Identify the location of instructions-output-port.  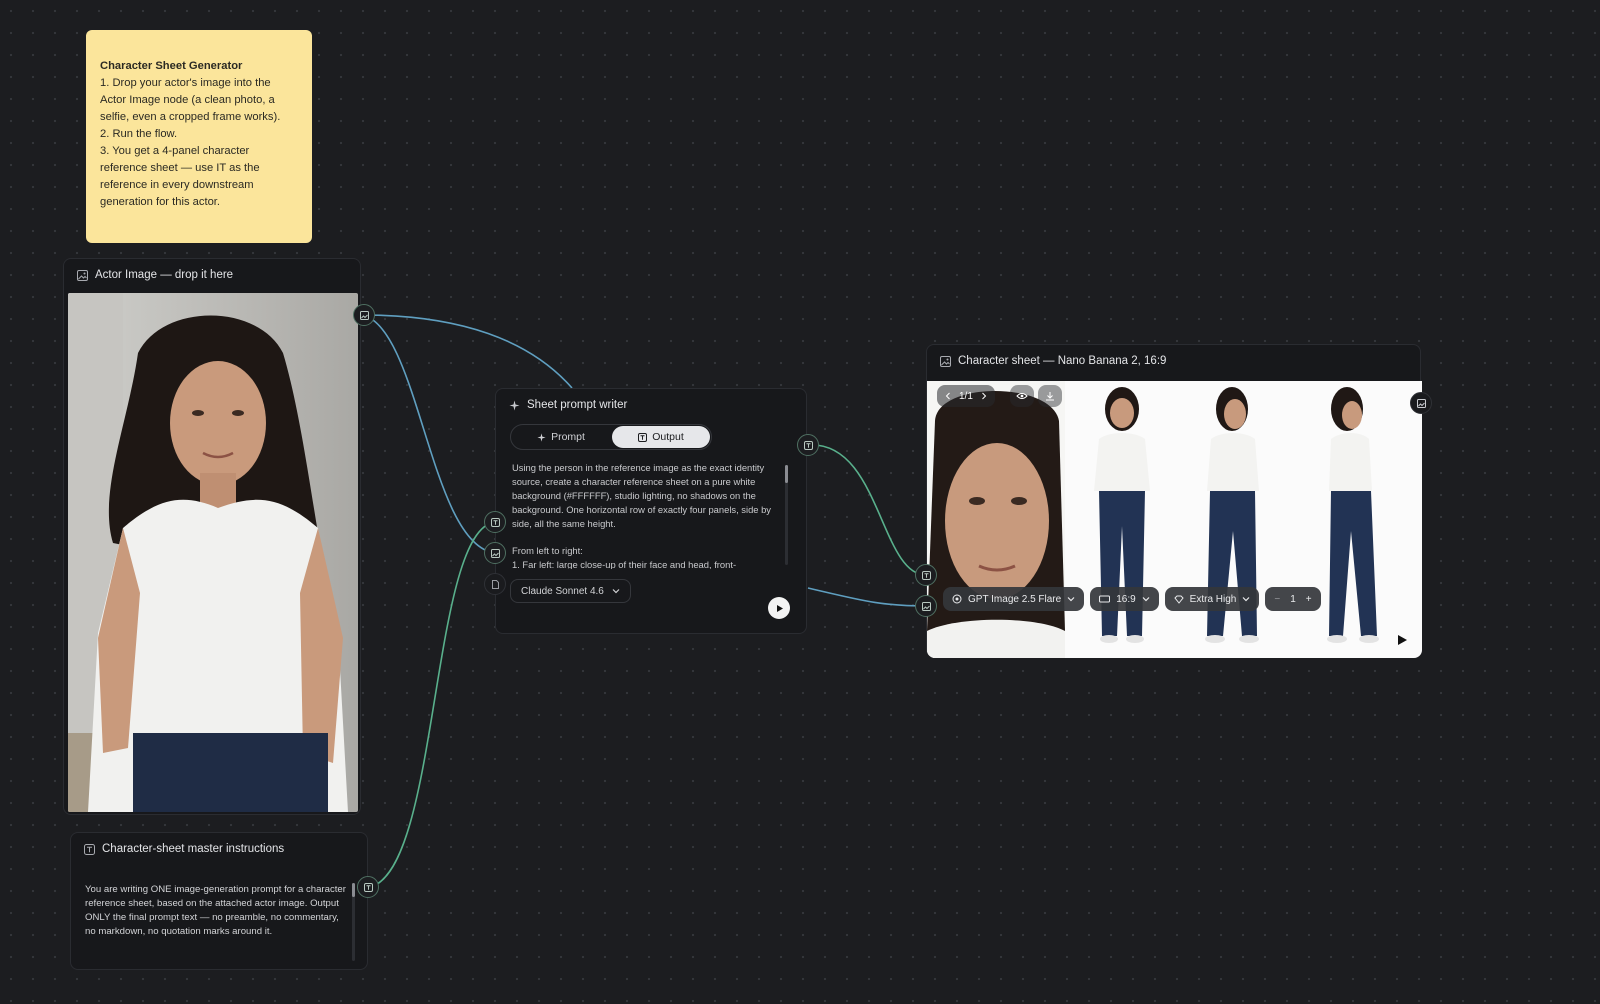
(368, 887).